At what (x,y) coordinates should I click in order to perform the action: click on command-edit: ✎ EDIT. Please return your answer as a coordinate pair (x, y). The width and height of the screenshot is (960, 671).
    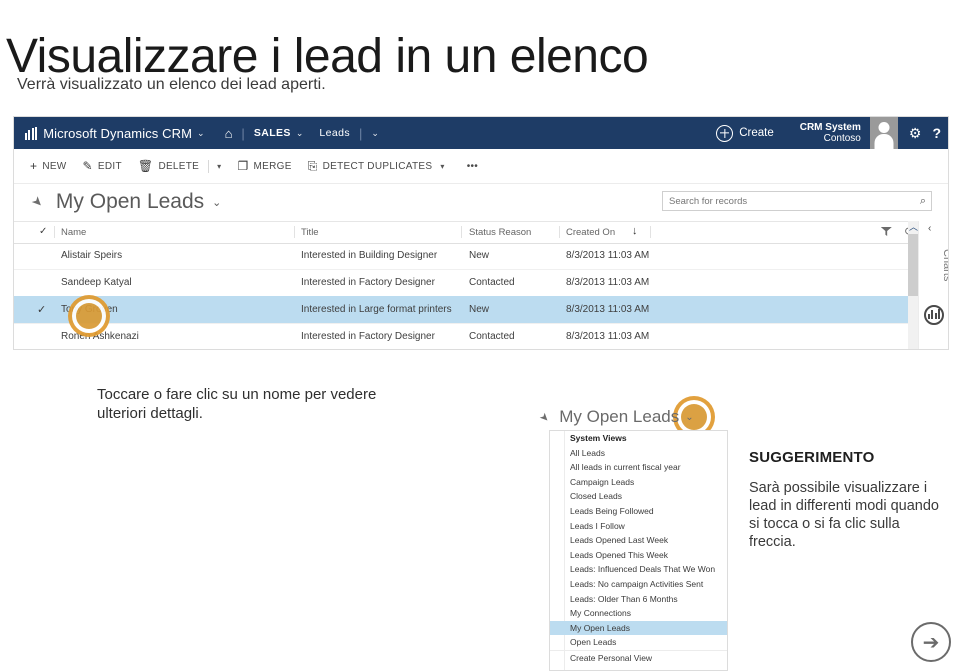
    Looking at the image, I should click on (102, 166).